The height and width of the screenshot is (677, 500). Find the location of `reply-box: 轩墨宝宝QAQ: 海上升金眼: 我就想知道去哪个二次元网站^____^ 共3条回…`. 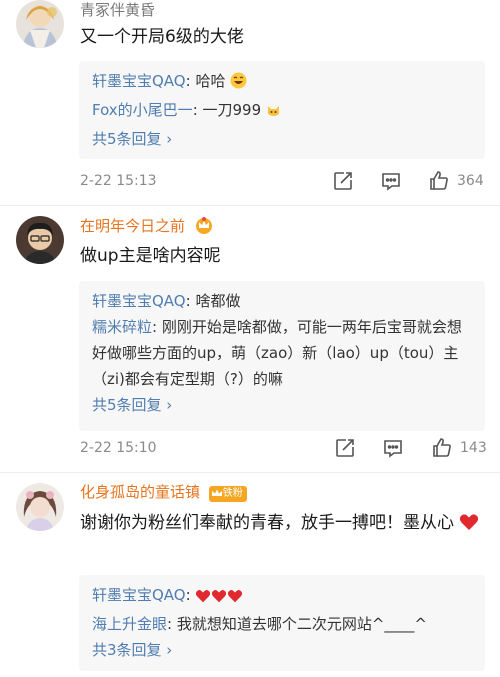

reply-box: 轩墨宝宝QAQ: 海上升金眼: 我就想知道去哪个二次元网站^____^ 共3条回… is located at coordinates (282, 623).